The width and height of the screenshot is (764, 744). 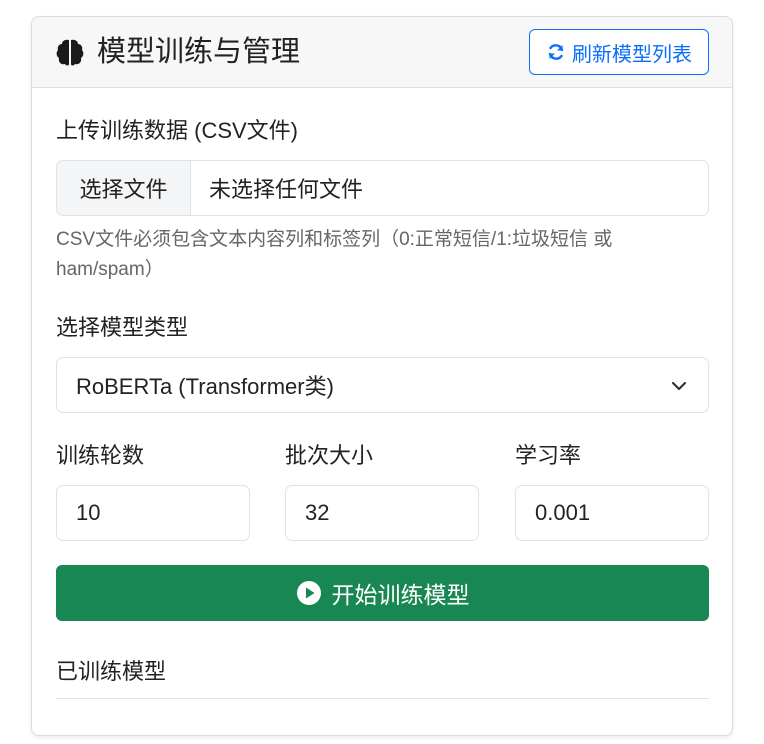 I want to click on brain-icon, so click(x=70, y=52).